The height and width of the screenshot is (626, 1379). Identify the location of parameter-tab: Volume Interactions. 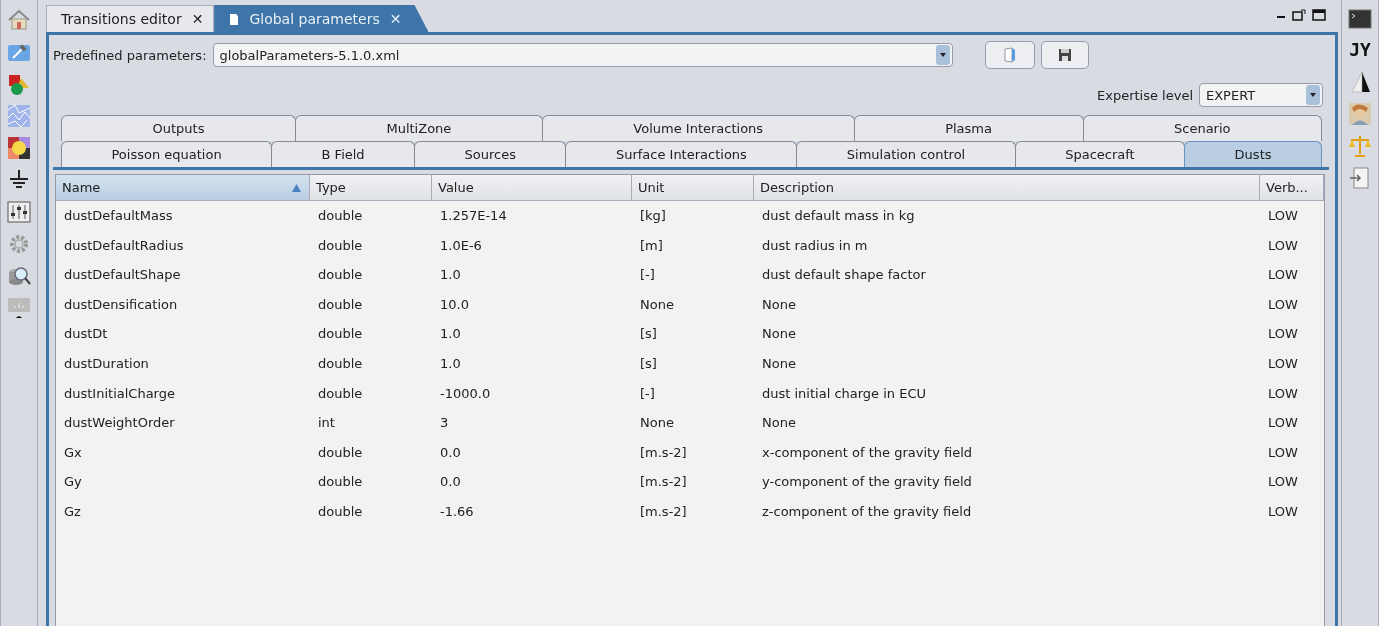
(698, 128).